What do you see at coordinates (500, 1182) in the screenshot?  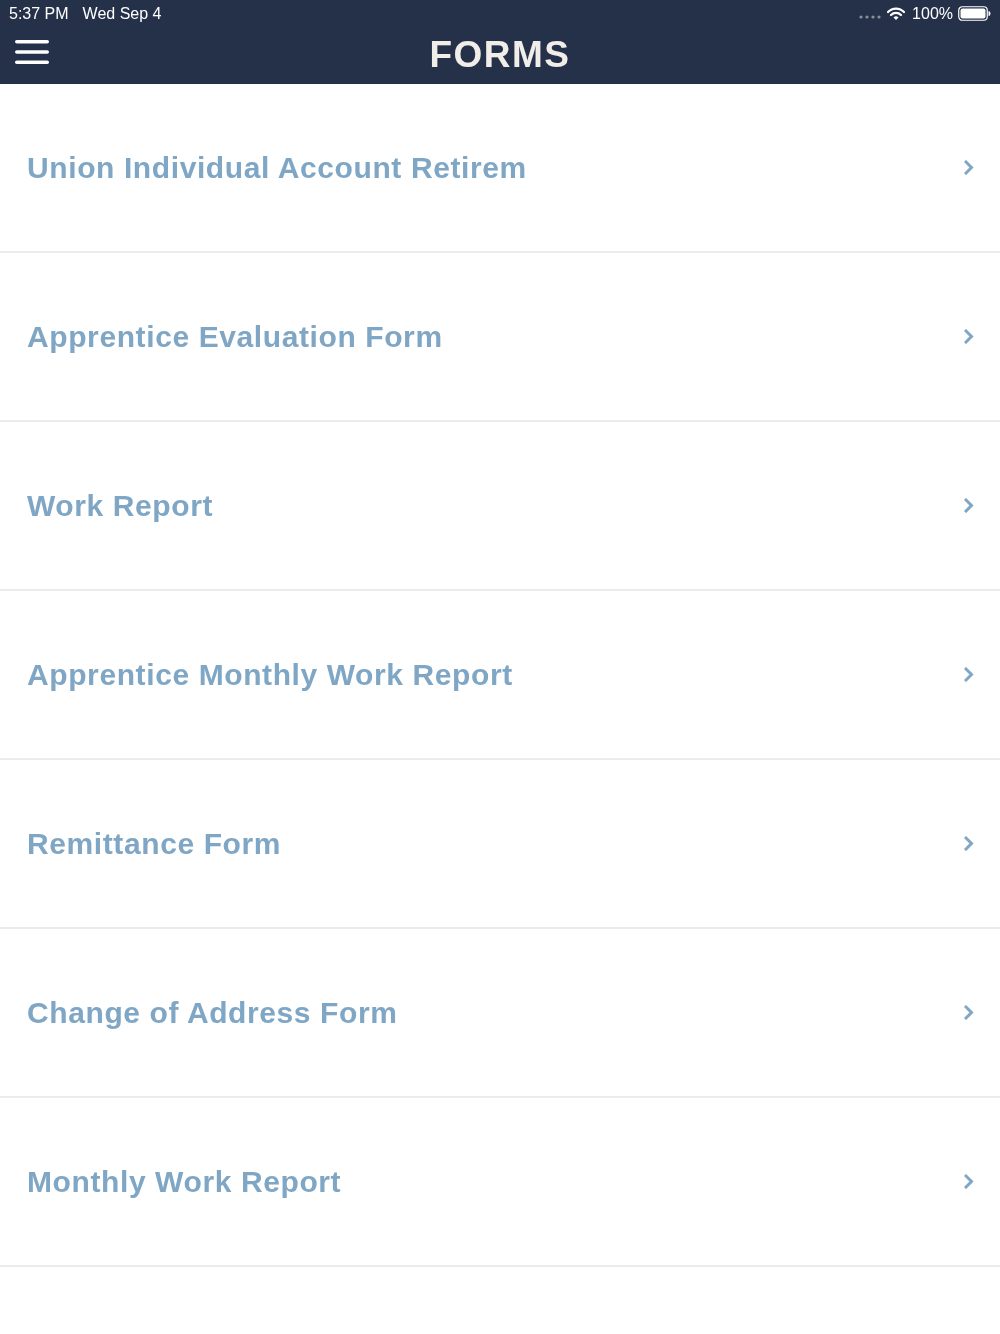 I see `form-list-item: Monthly Work Report` at bounding box center [500, 1182].